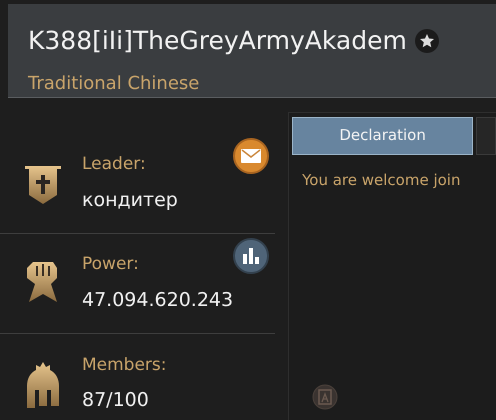  What do you see at coordinates (217, 41) in the screenshot?
I see `alliance-name: K388[iIi]TheGreyArmyAkadem` at bounding box center [217, 41].